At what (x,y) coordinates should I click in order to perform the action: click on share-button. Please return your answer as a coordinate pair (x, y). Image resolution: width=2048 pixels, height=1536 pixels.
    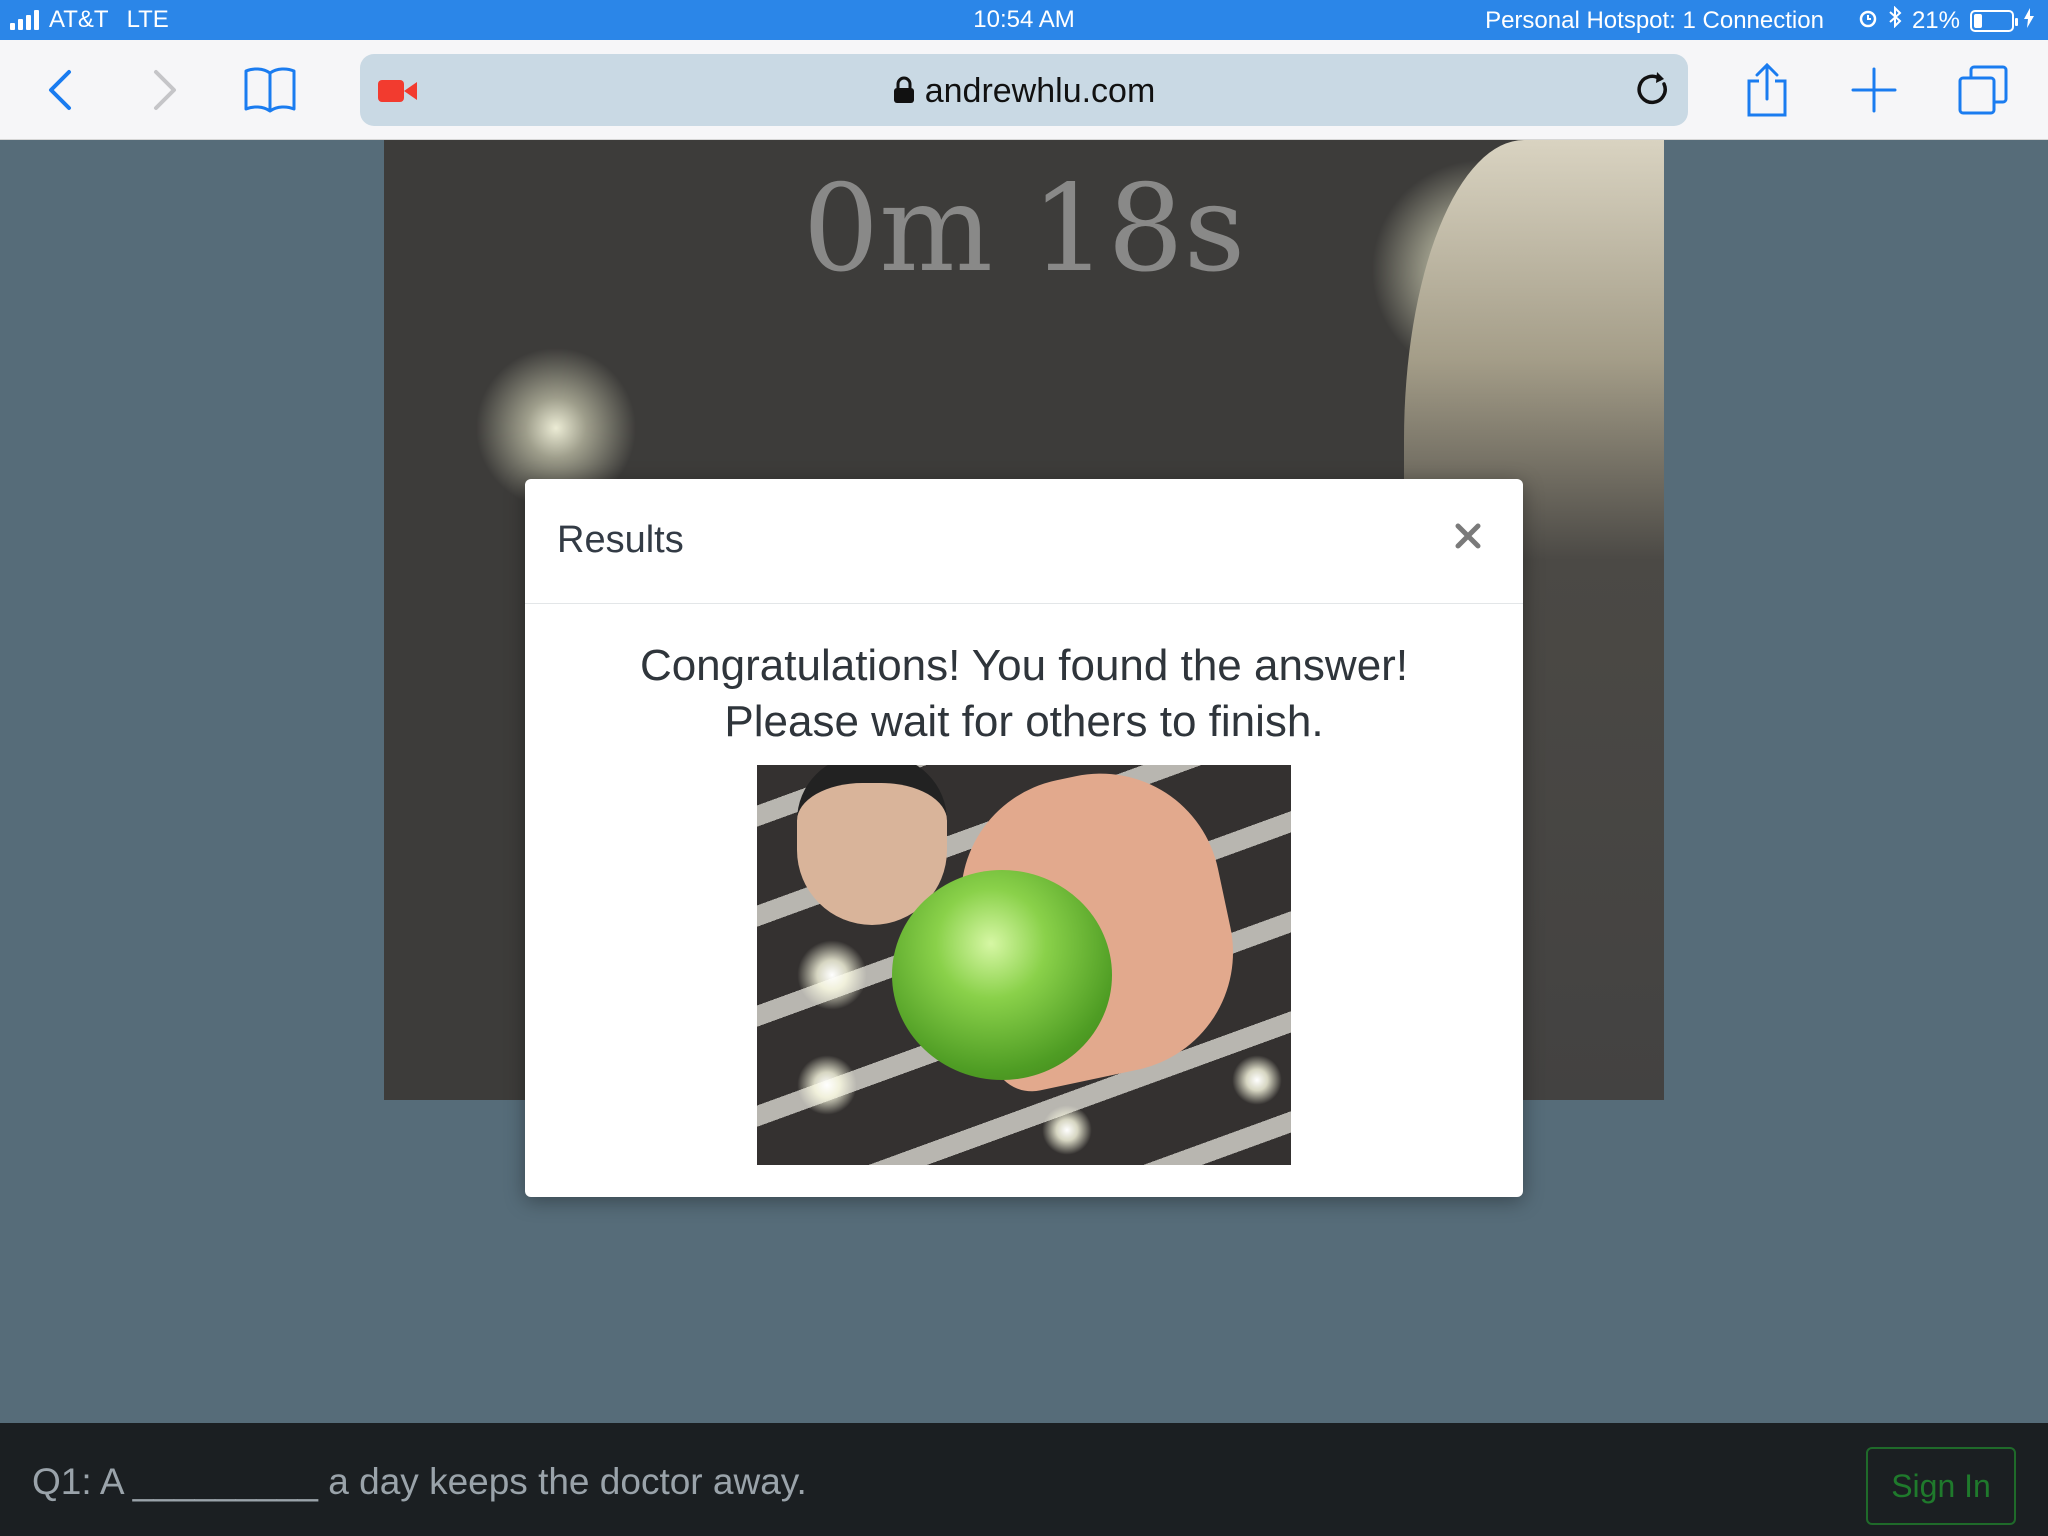
    Looking at the image, I should click on (1767, 90).